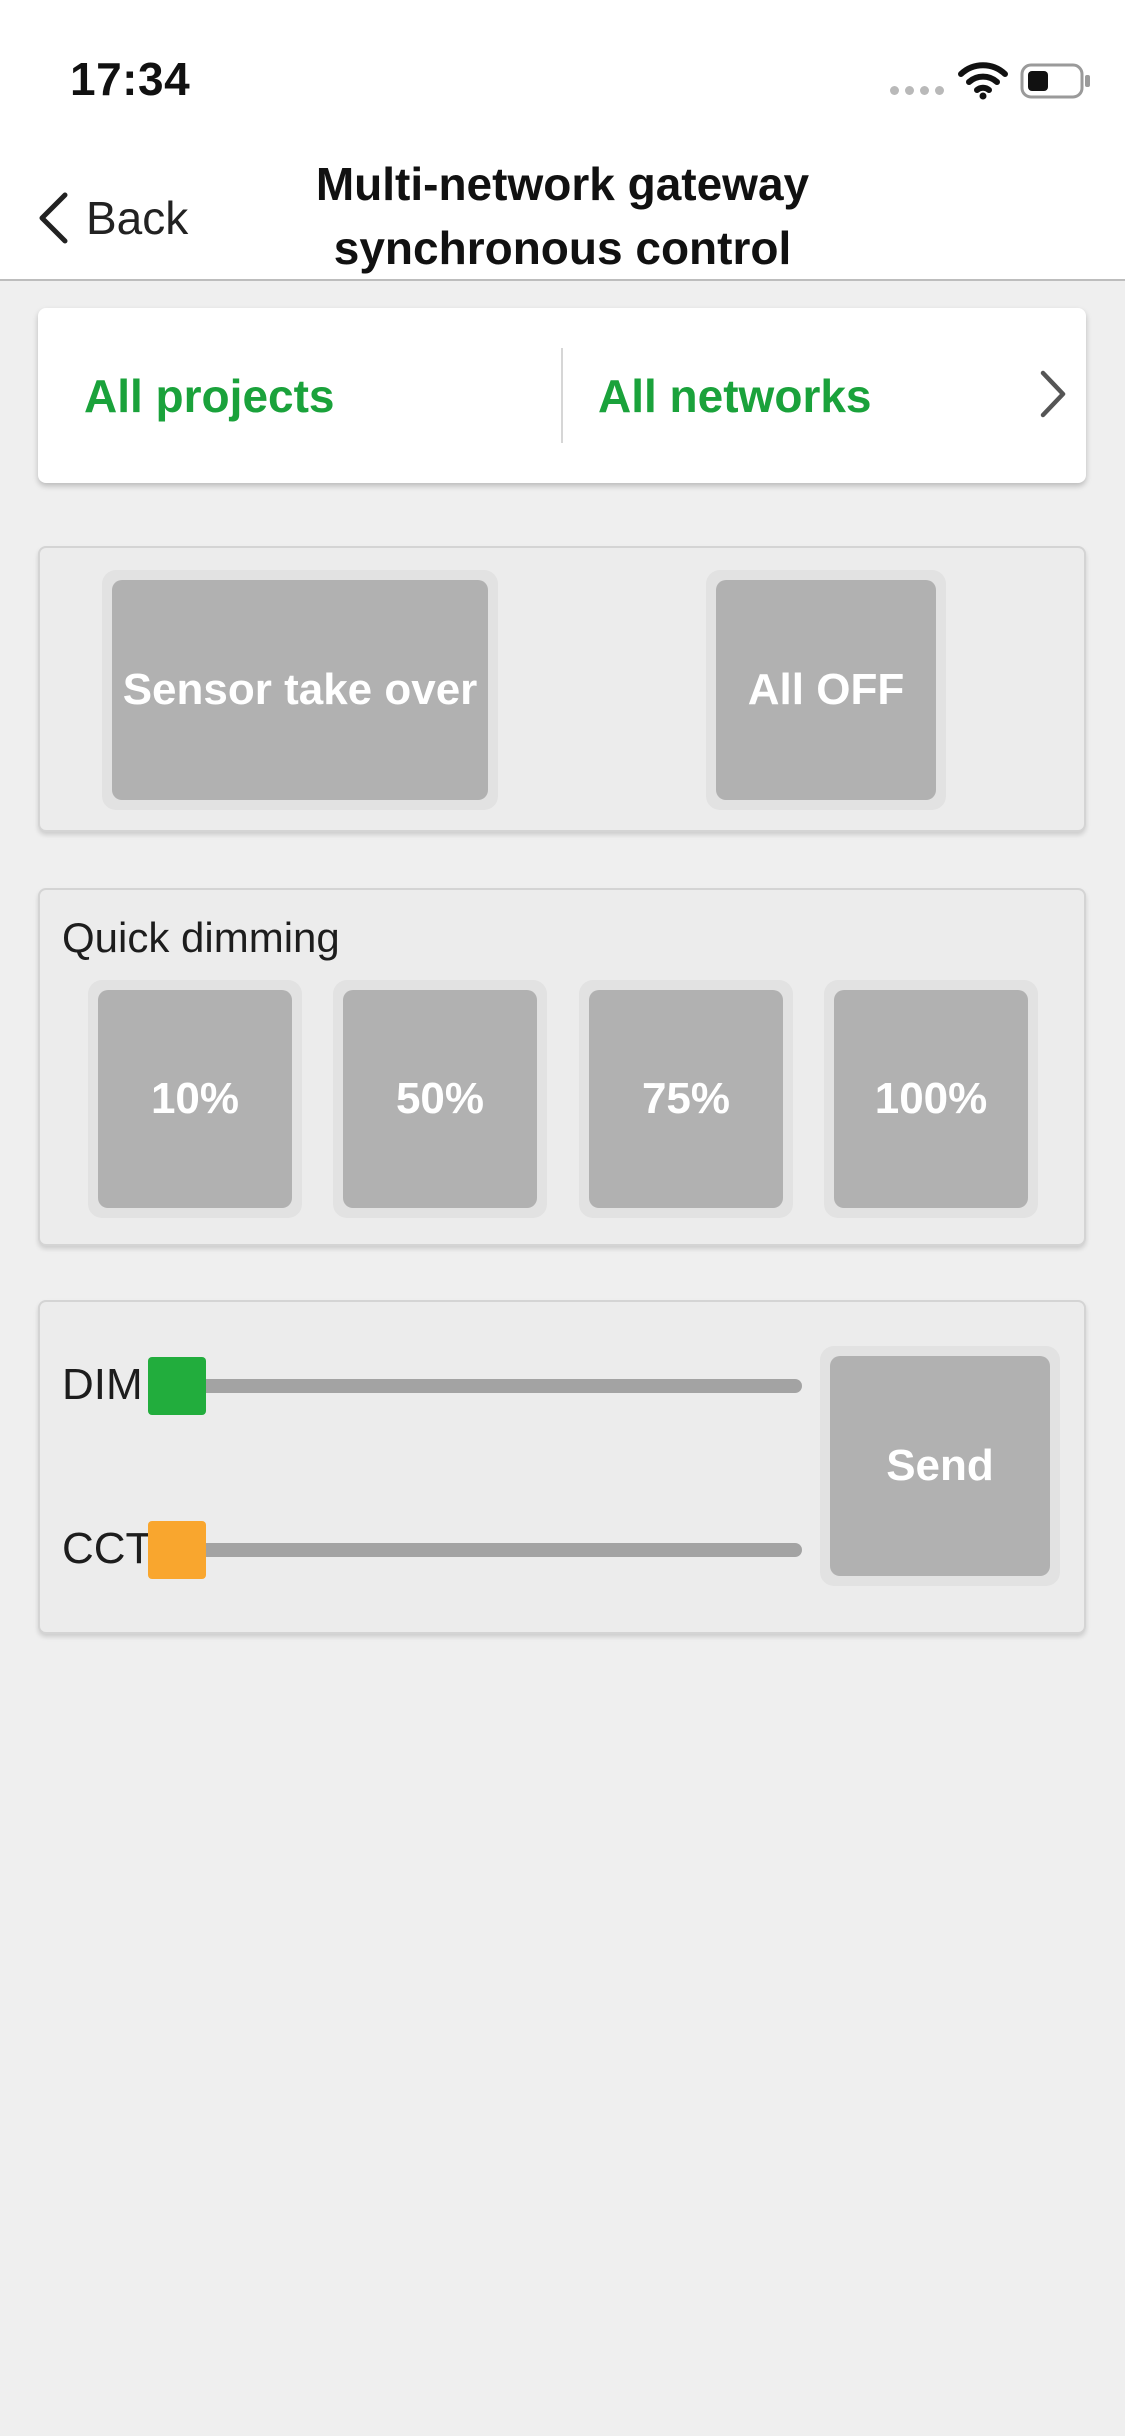 This screenshot has height=2436, width=1125. What do you see at coordinates (107, 1548) in the screenshot?
I see `cct-label: CCT` at bounding box center [107, 1548].